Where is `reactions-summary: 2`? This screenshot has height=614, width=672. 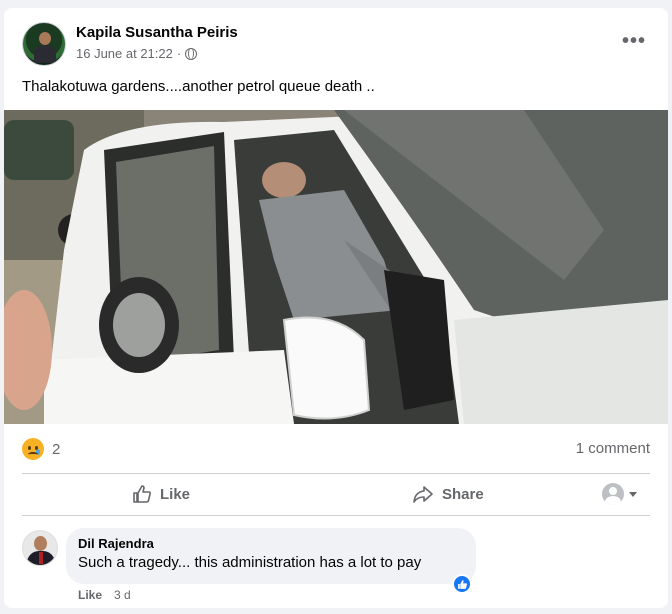
reactions-summary: 2 is located at coordinates (41, 449).